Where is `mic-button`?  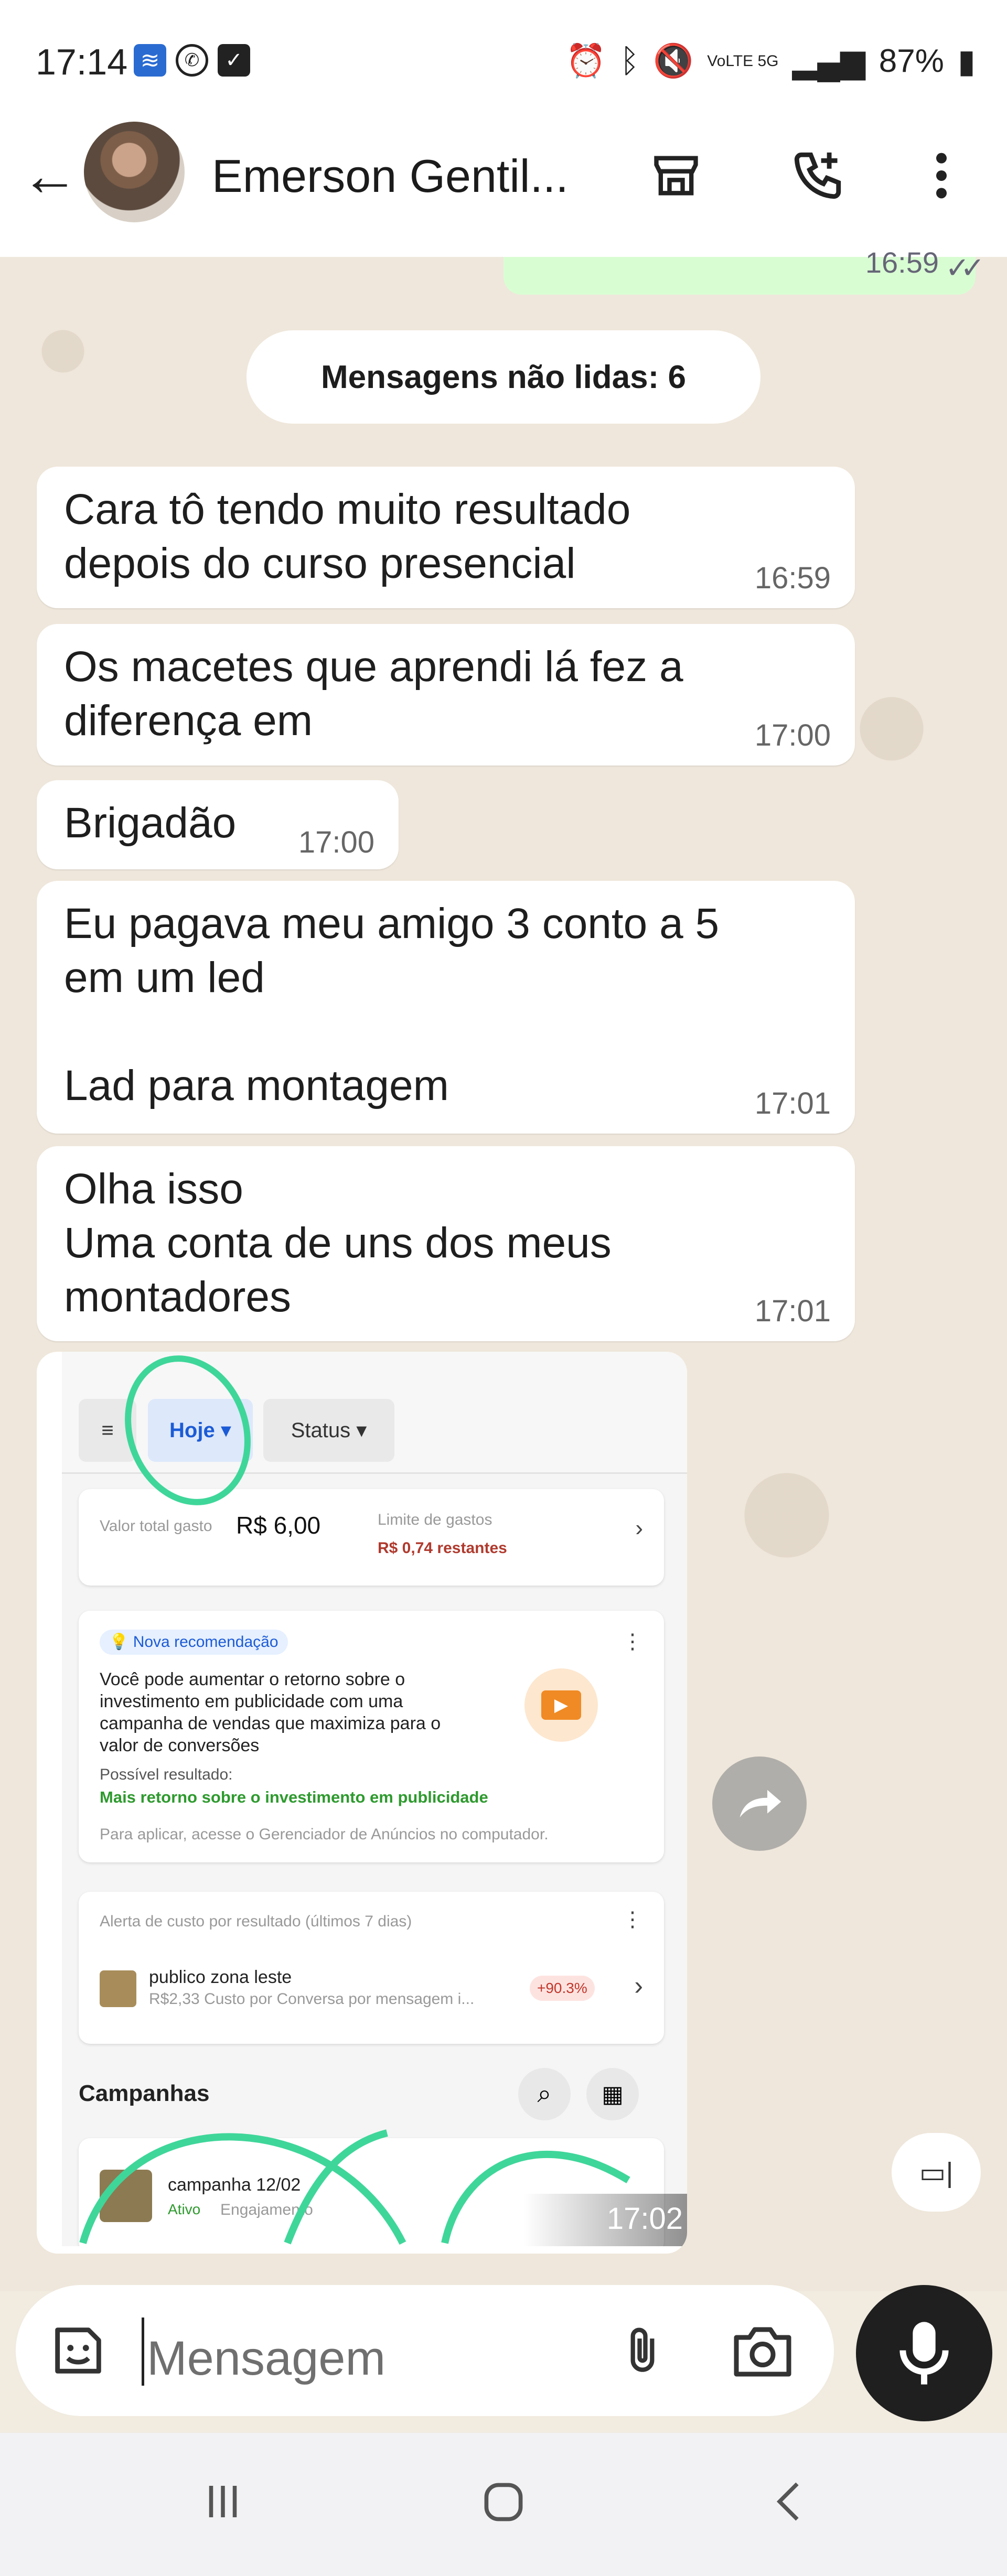 mic-button is located at coordinates (924, 2353).